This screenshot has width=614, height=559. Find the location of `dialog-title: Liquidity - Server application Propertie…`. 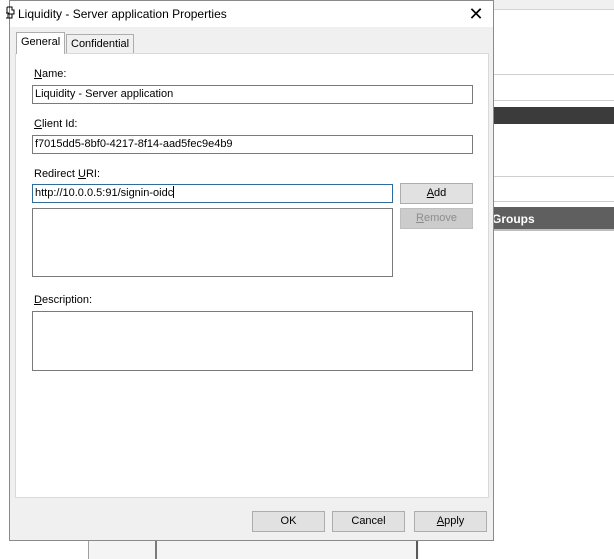

dialog-title: Liquidity - Server application Propertie… is located at coordinates (122, 14).